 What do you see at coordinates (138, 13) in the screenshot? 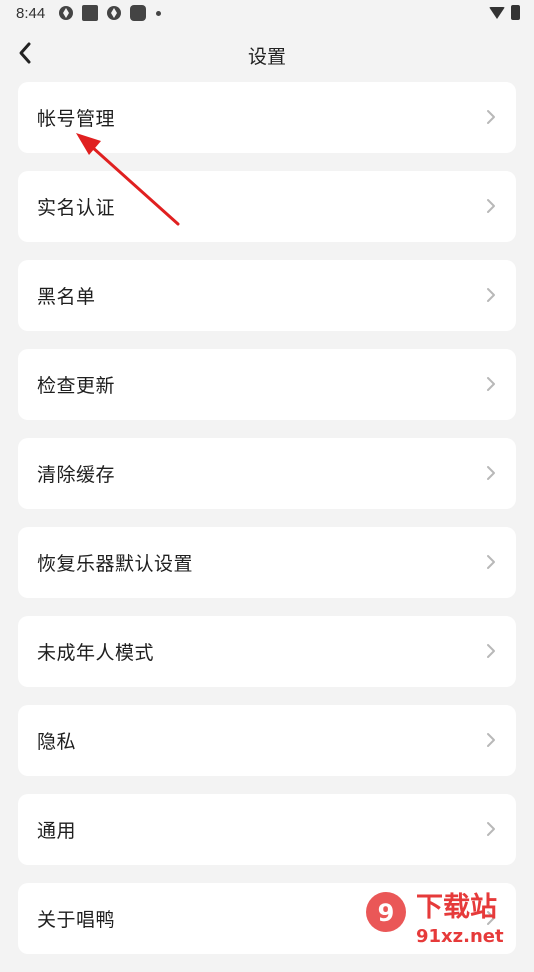
I see `app-rounded-icon` at bounding box center [138, 13].